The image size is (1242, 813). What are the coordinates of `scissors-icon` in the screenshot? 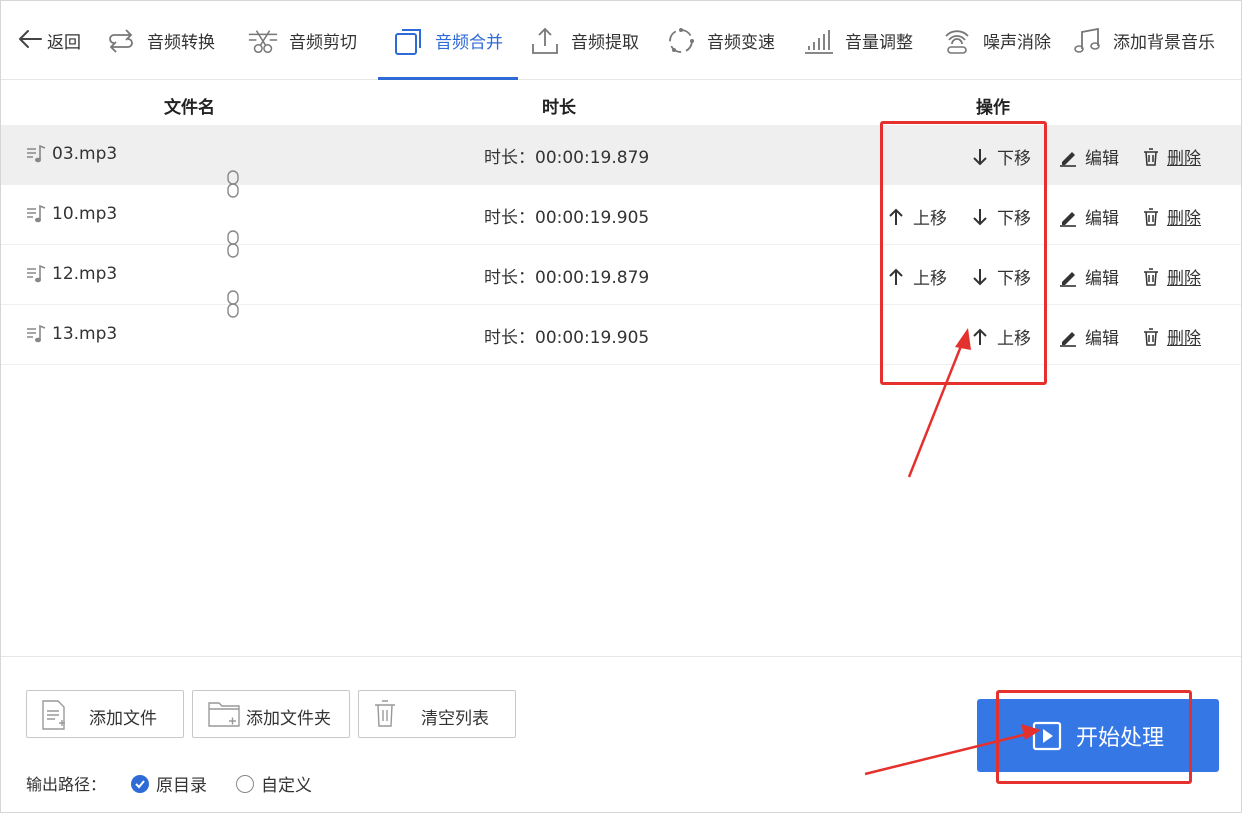 It's located at (263, 41).